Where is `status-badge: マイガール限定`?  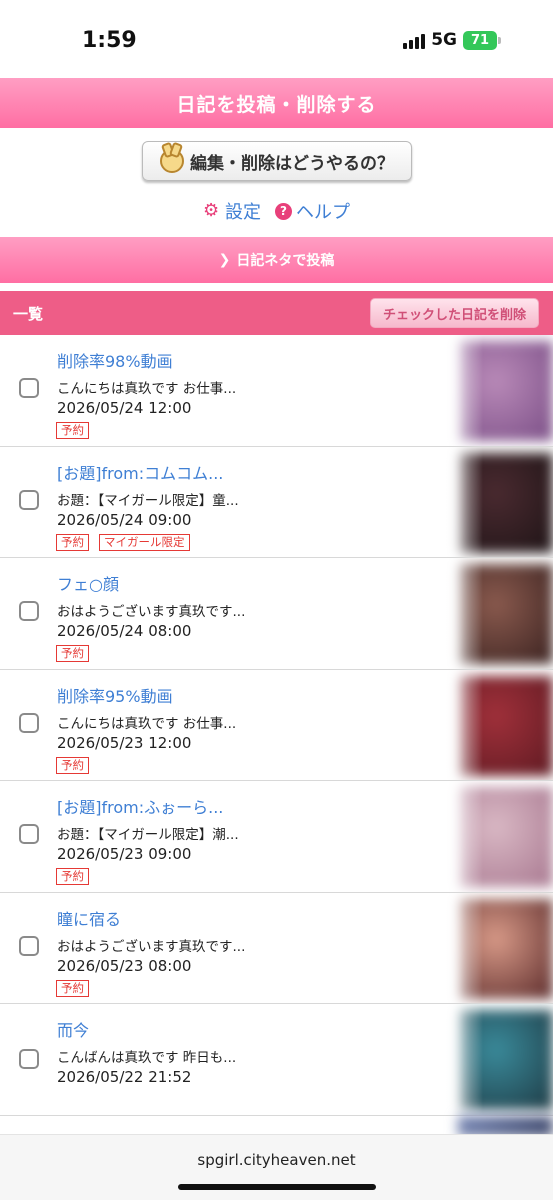 status-badge: マイガール限定 is located at coordinates (144, 542).